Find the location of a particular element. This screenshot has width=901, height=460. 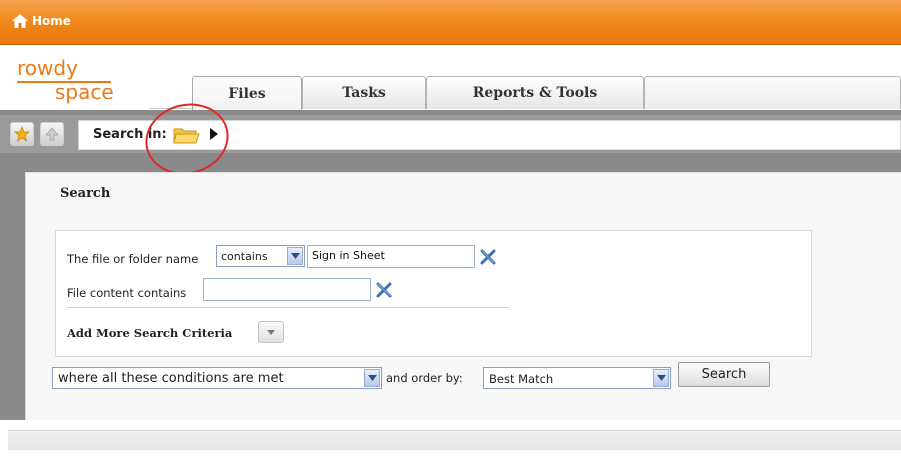

tab-strip-filler is located at coordinates (772, 92).